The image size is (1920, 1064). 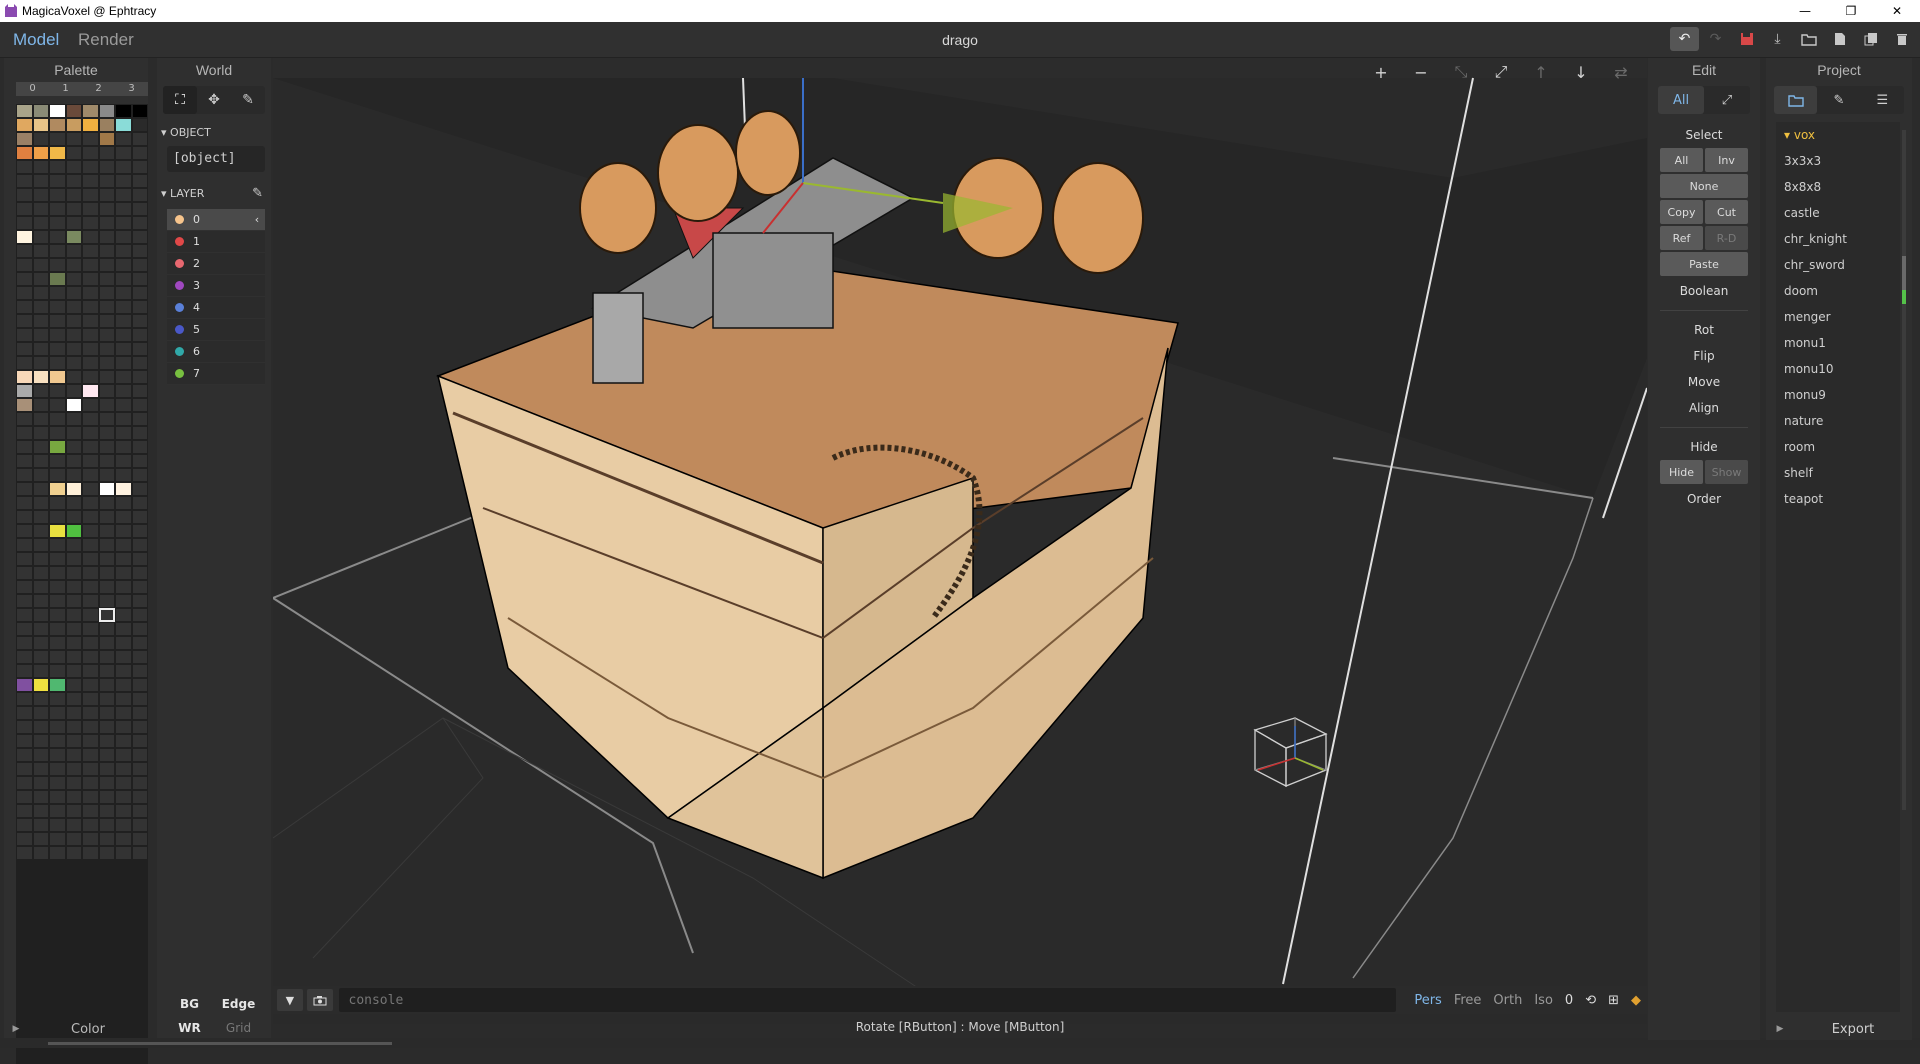 What do you see at coordinates (960, 1043) in the screenshot?
I see `bottom-scrollbar` at bounding box center [960, 1043].